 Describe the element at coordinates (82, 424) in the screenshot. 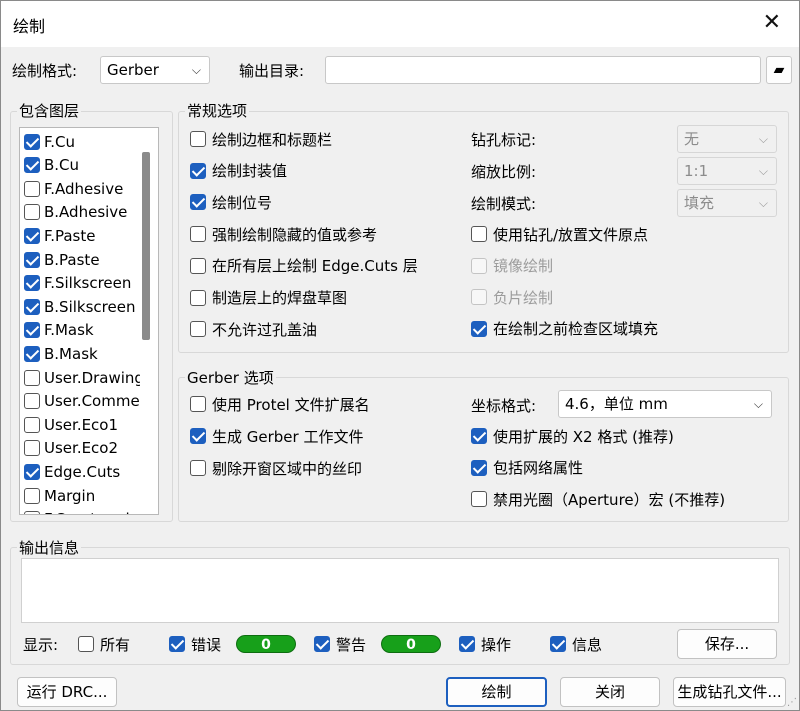

I see `layer-item: User.Eco1` at that location.